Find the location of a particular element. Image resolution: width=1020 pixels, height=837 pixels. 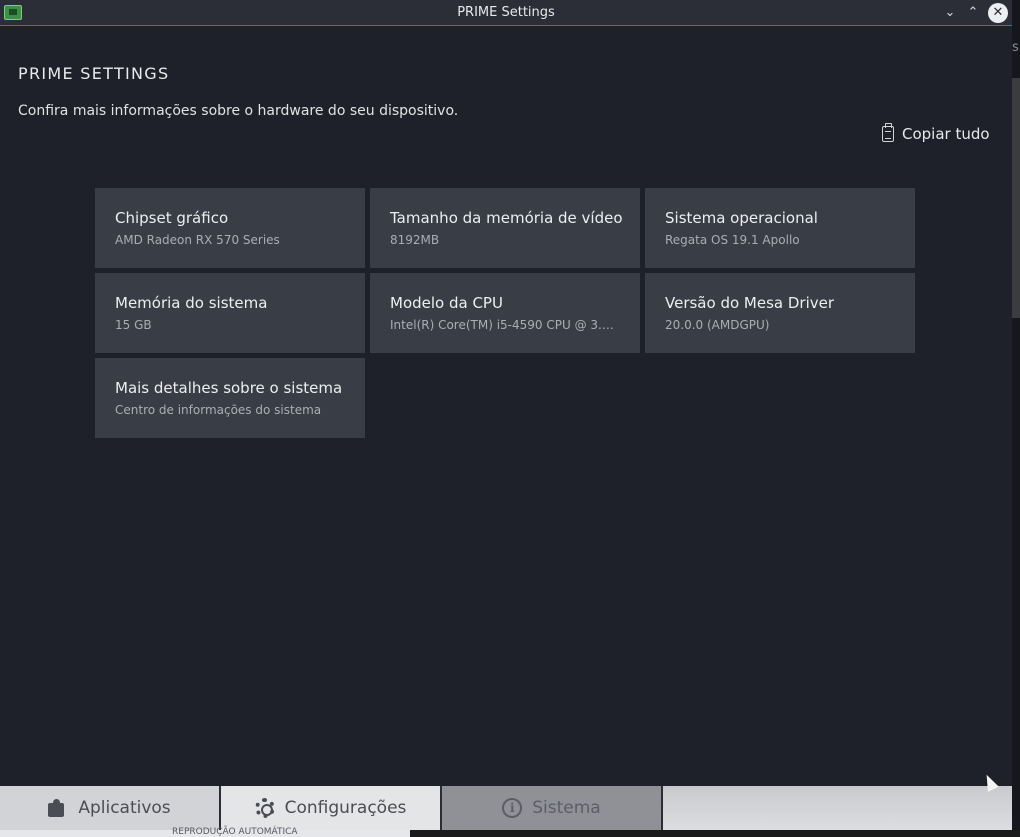

tab-label: Aplicativos is located at coordinates (124, 808).